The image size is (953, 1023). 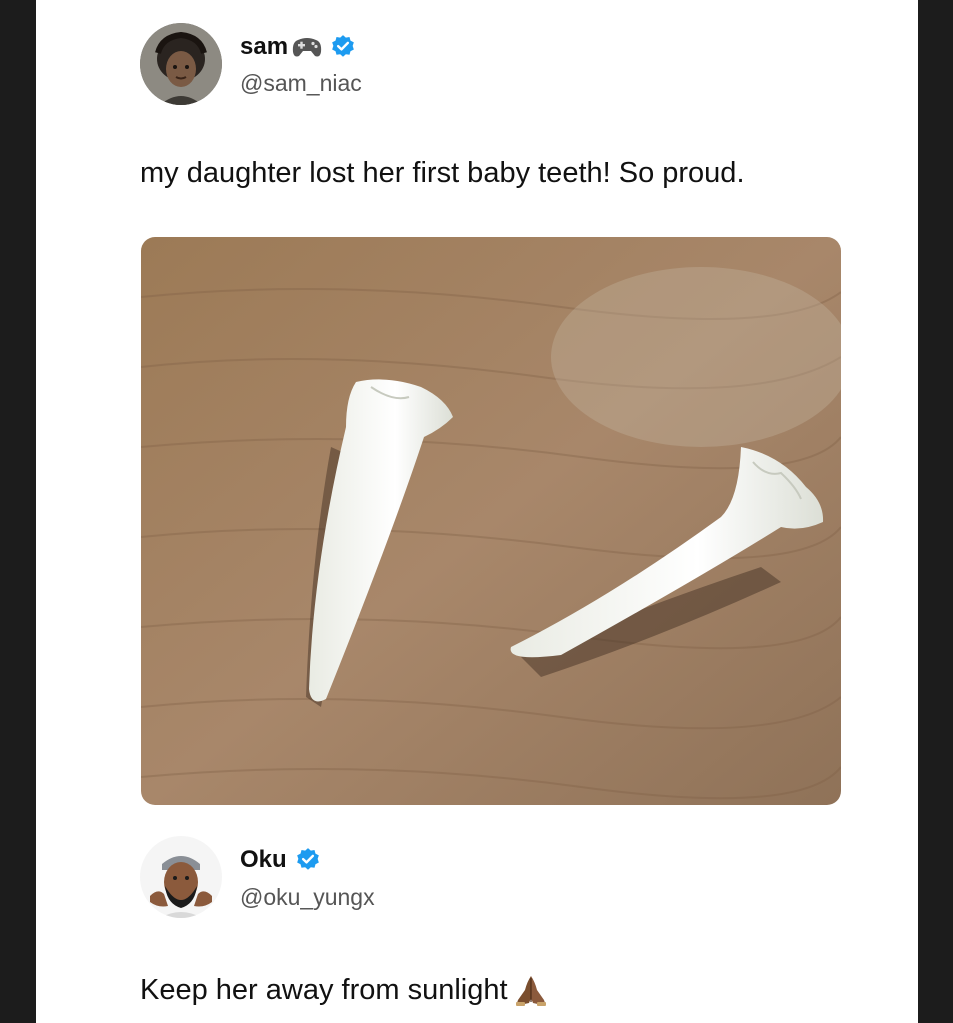 I want to click on display-name-sam: sam, so click(x=264, y=47).